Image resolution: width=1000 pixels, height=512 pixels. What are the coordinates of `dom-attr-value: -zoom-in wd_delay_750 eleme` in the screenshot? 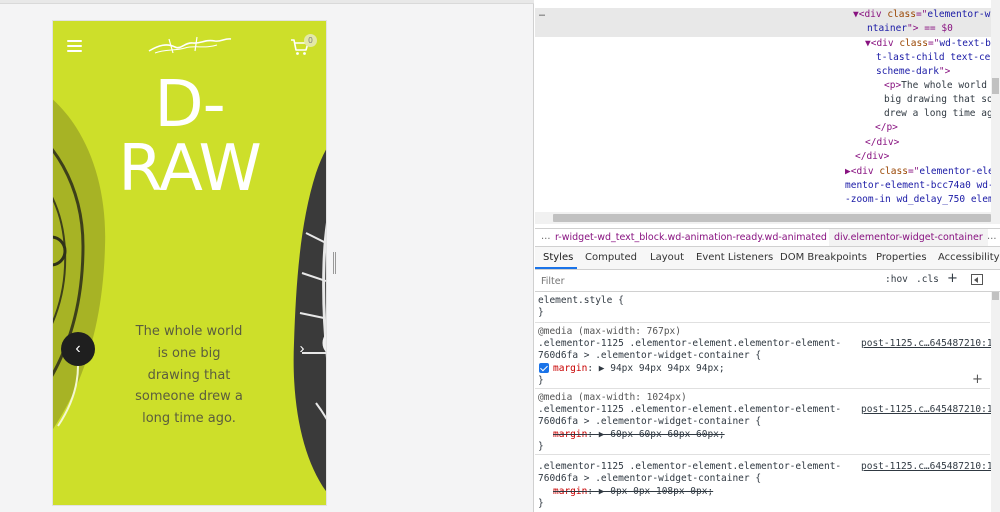 It's located at (922, 199).